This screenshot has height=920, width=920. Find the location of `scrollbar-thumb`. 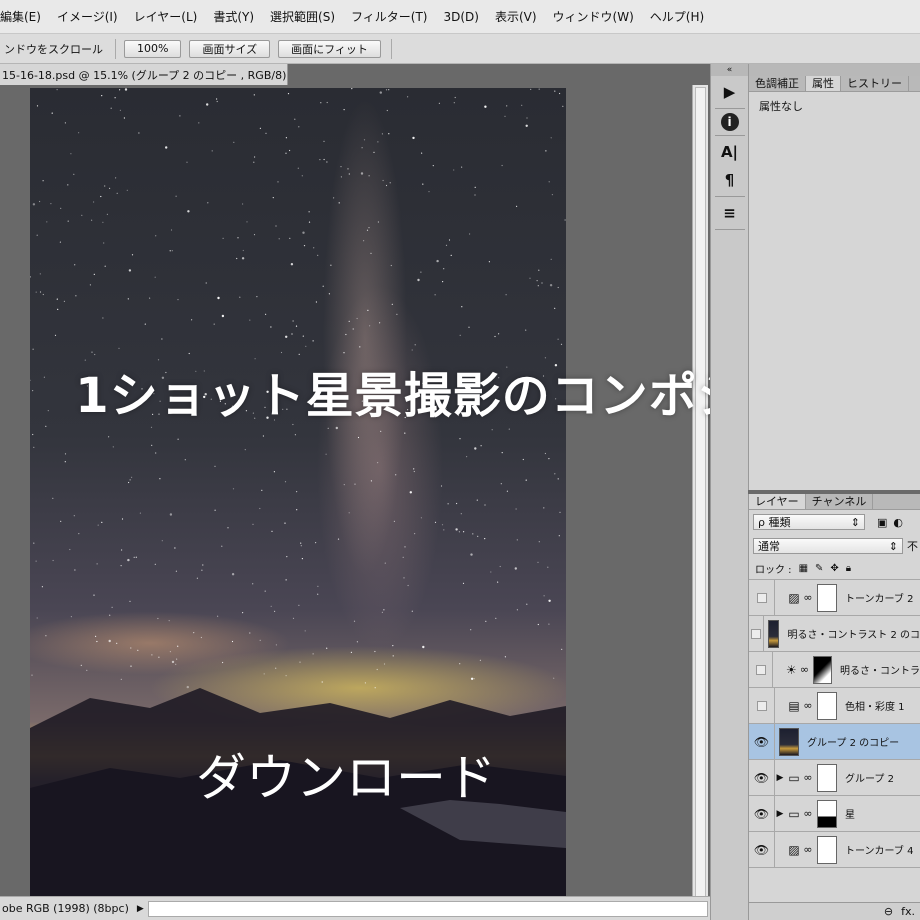

scrollbar-thumb is located at coordinates (700, 497).